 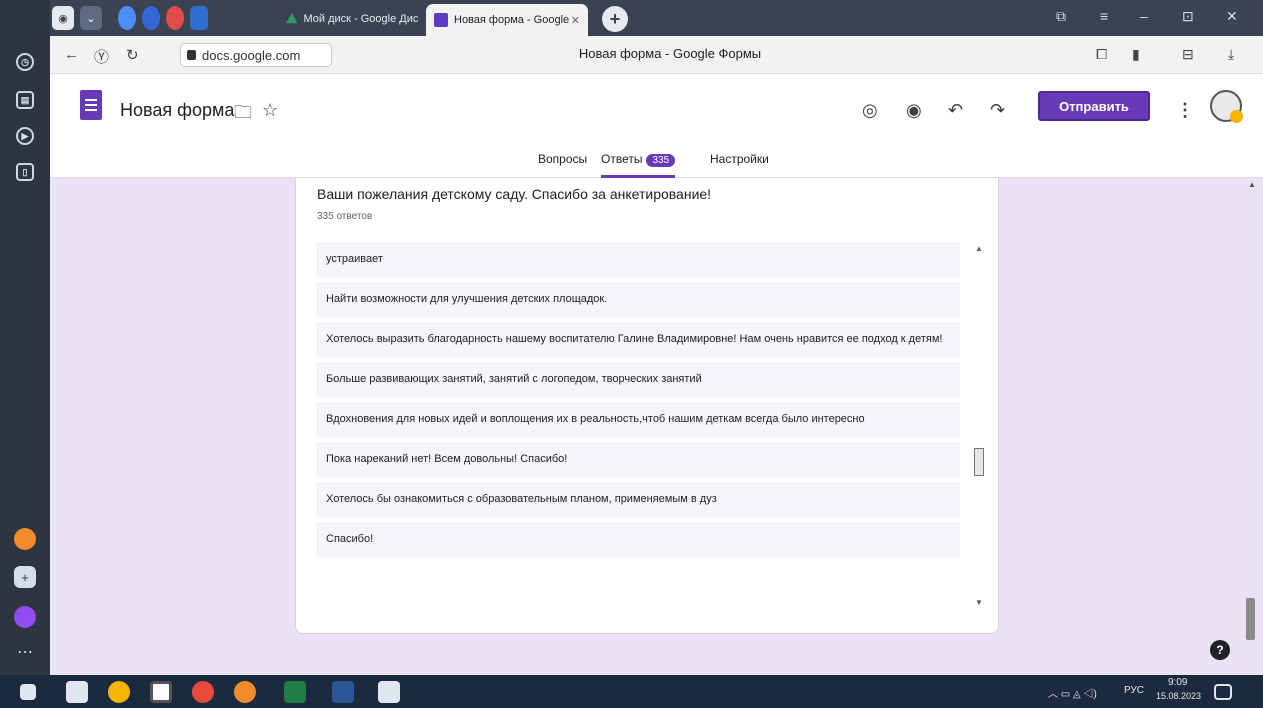 What do you see at coordinates (25, 577) in the screenshot?
I see `add-panel-icon: +` at bounding box center [25, 577].